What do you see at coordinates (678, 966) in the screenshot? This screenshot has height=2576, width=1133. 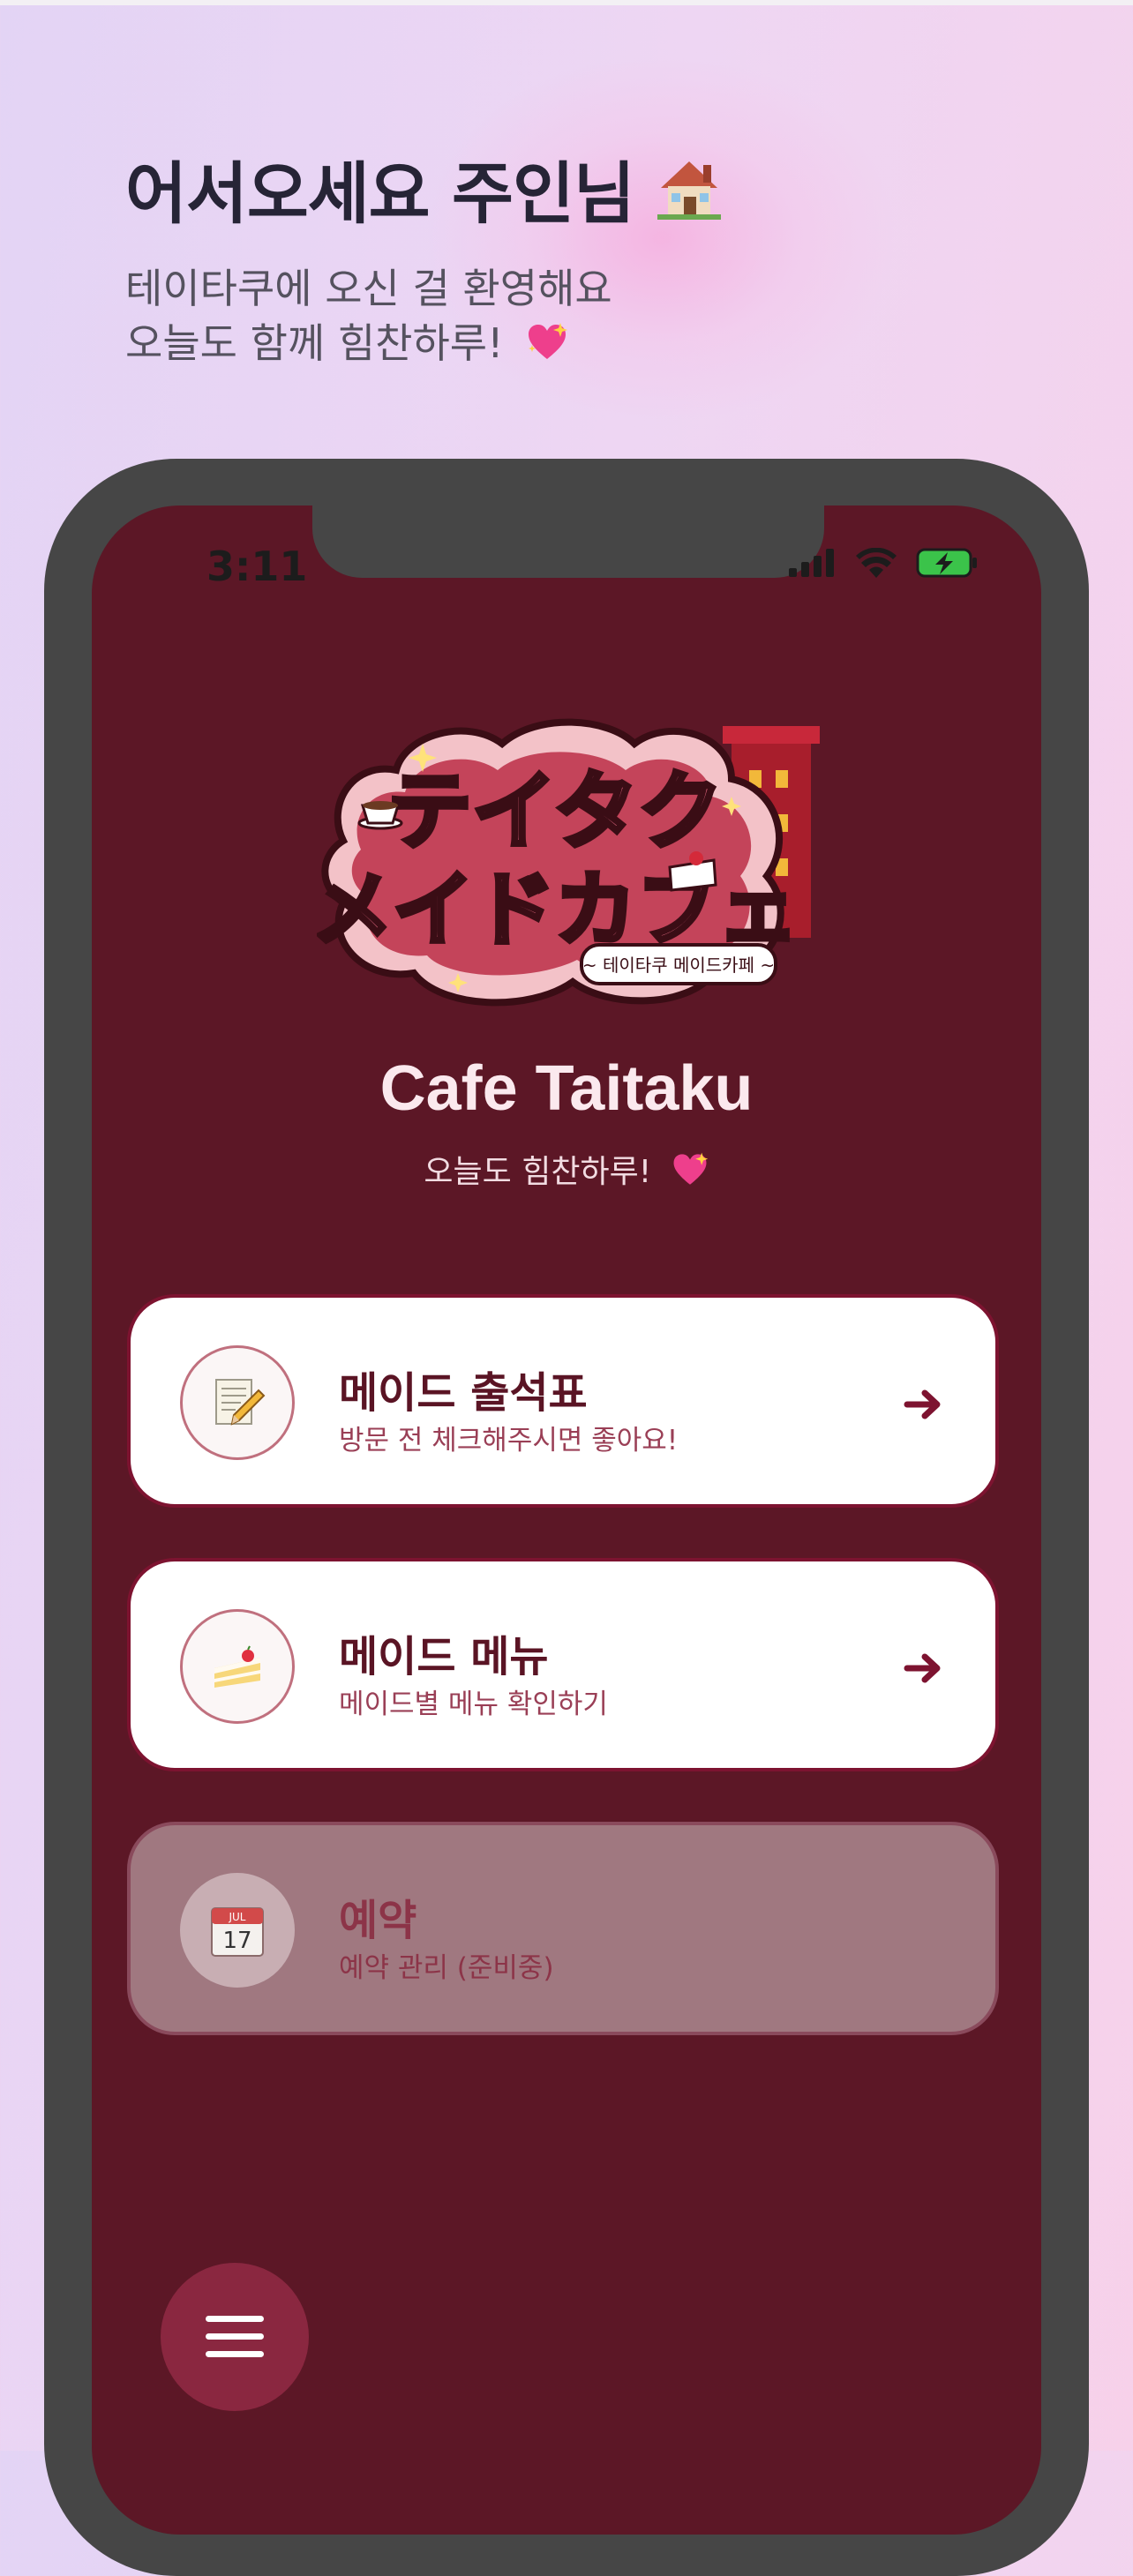 I see `logo-subtext: ~ 테이타쿠 메이드카페 ~` at bounding box center [678, 966].